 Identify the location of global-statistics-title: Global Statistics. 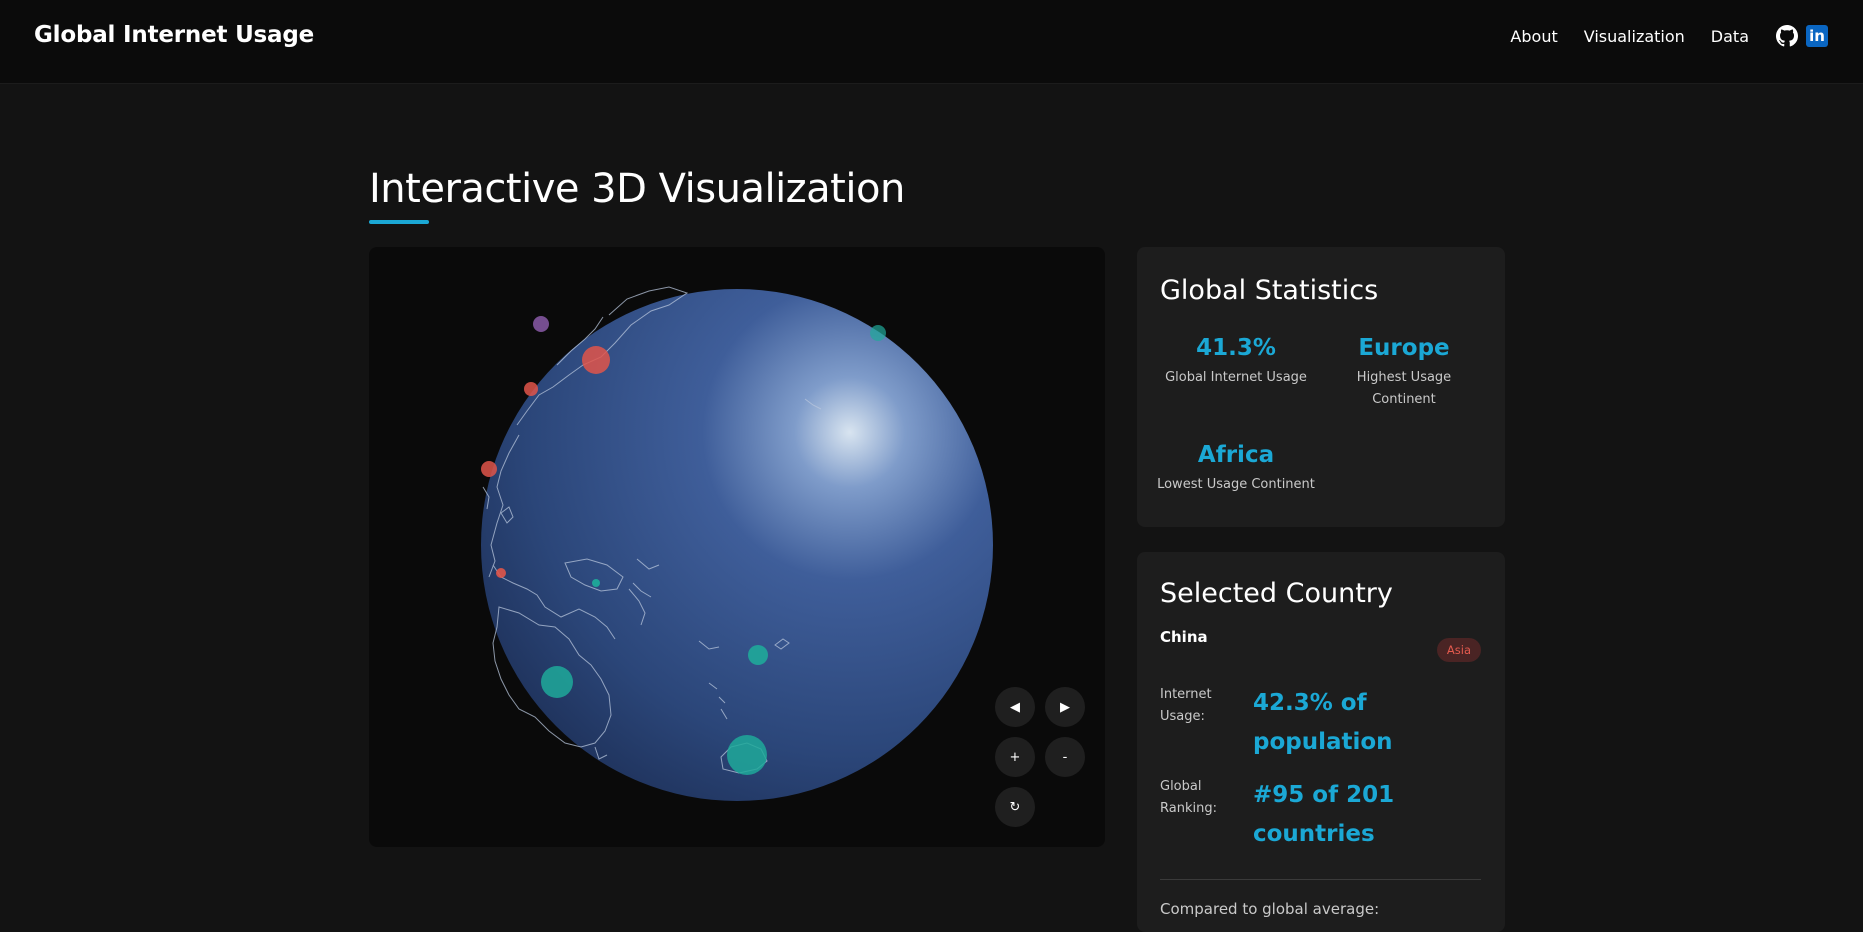
(1269, 290).